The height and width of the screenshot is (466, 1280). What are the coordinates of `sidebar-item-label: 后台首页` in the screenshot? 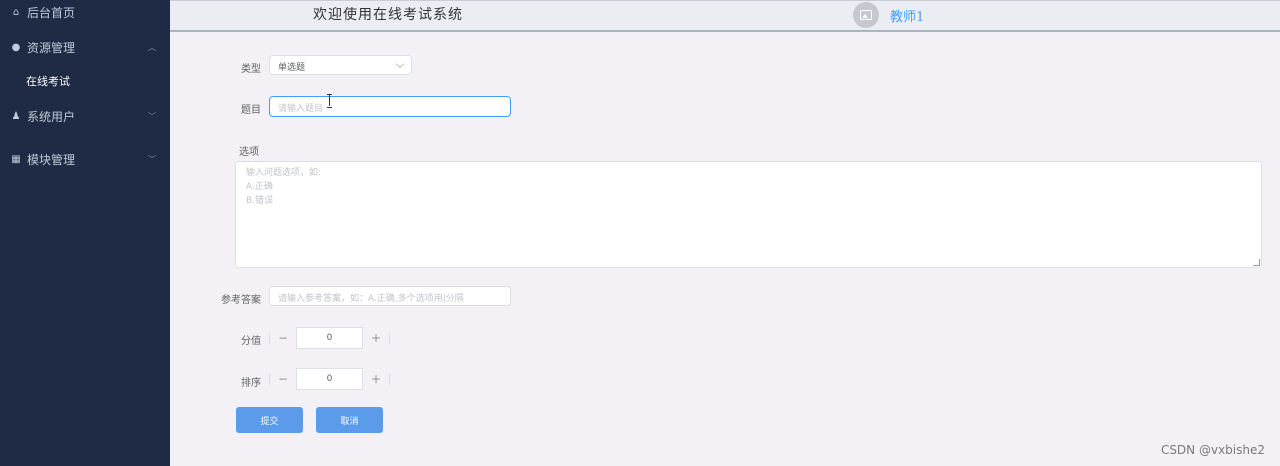 It's located at (51, 12).